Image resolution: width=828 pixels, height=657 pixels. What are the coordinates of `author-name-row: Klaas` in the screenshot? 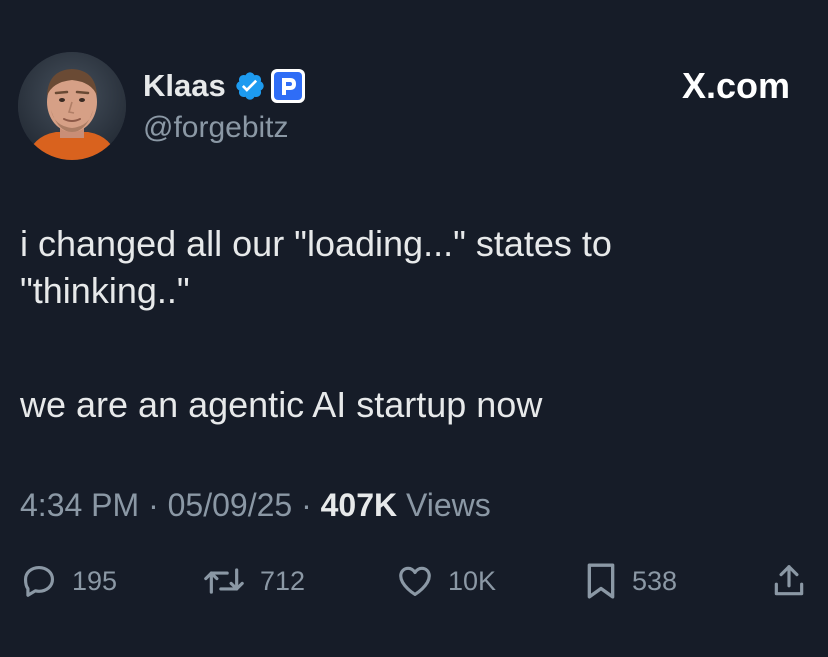 It's located at (224, 86).